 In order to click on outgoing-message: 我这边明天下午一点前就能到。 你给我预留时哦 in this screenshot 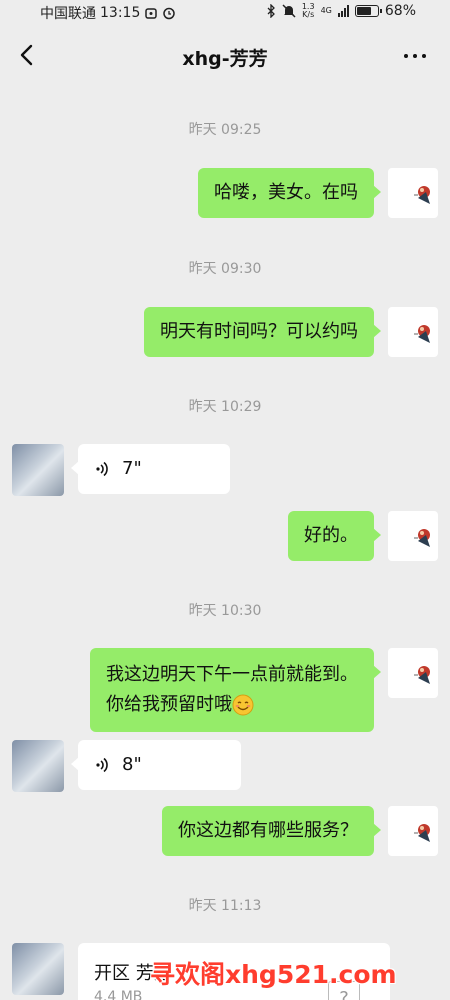, I will do `click(235, 690)`.